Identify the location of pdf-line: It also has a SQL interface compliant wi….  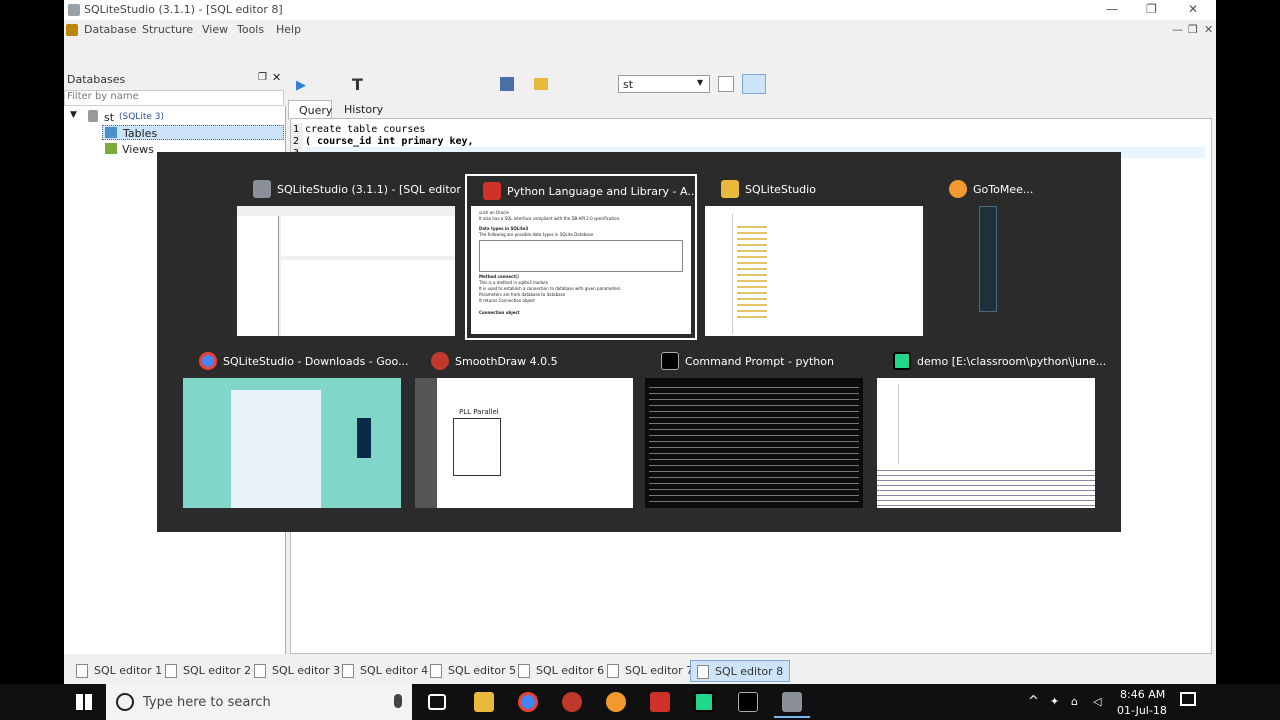
(550, 218).